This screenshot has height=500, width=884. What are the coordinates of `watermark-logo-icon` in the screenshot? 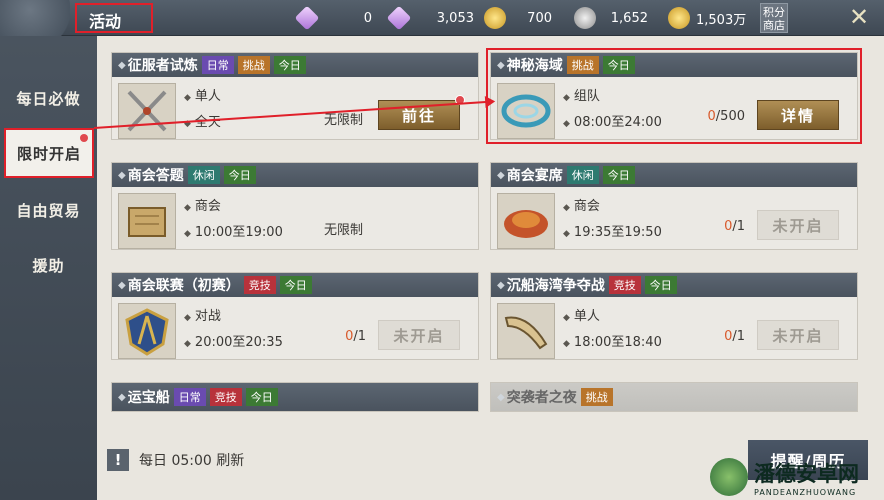 It's located at (729, 477).